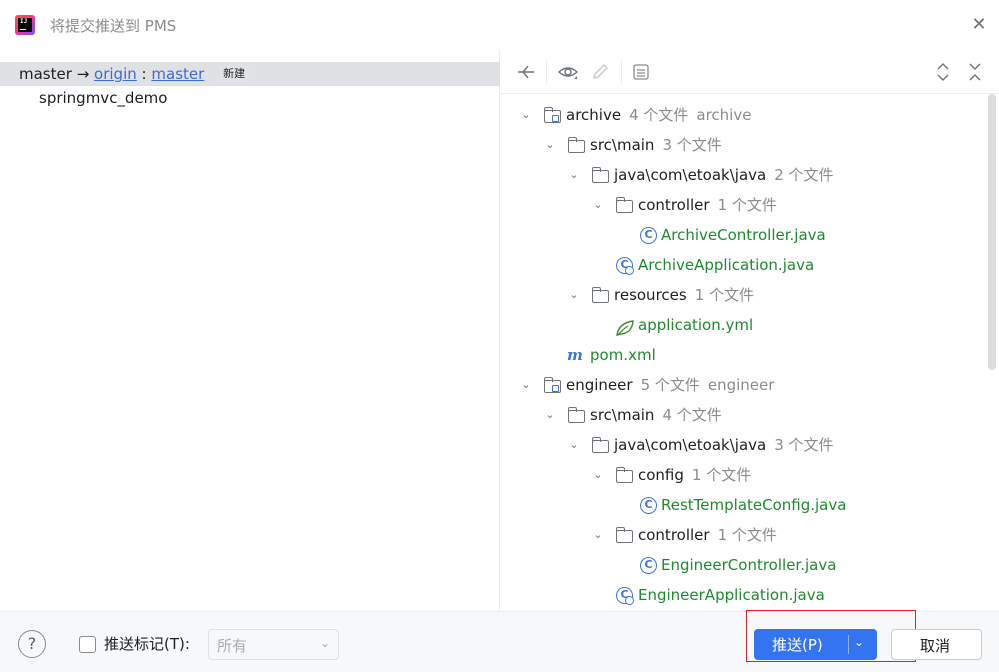 This screenshot has width=999, height=672. Describe the element at coordinates (992, 232) in the screenshot. I see `tree-scrollbar` at that location.